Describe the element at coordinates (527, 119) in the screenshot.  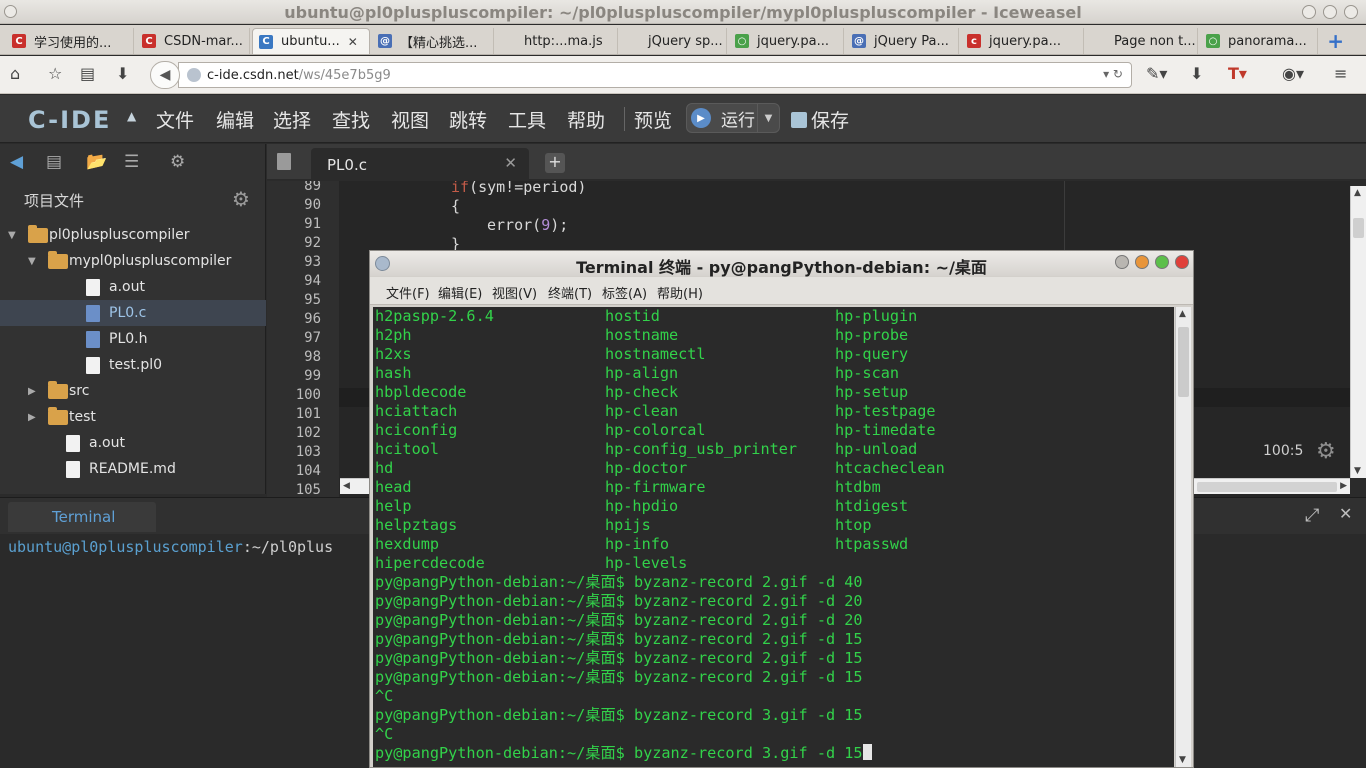
I see `menu-item: 工具` at that location.